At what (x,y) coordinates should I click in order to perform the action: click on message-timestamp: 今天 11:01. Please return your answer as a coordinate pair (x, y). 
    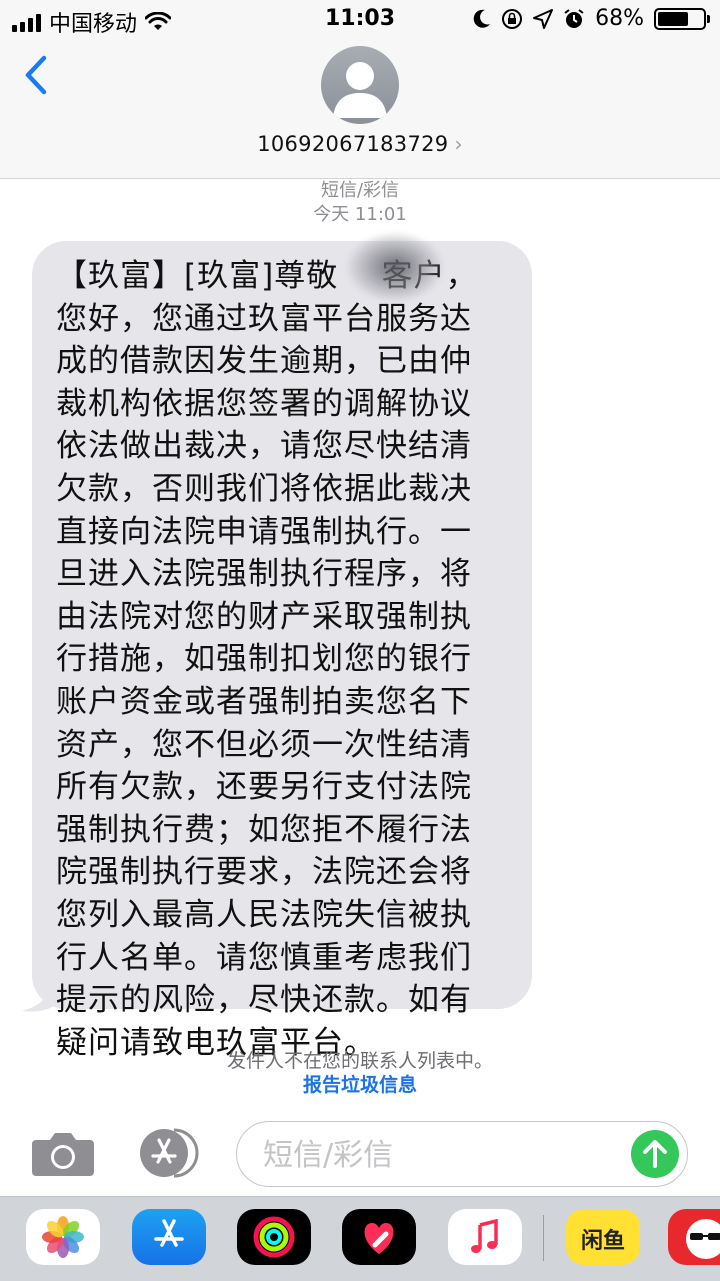
    Looking at the image, I should click on (360, 214).